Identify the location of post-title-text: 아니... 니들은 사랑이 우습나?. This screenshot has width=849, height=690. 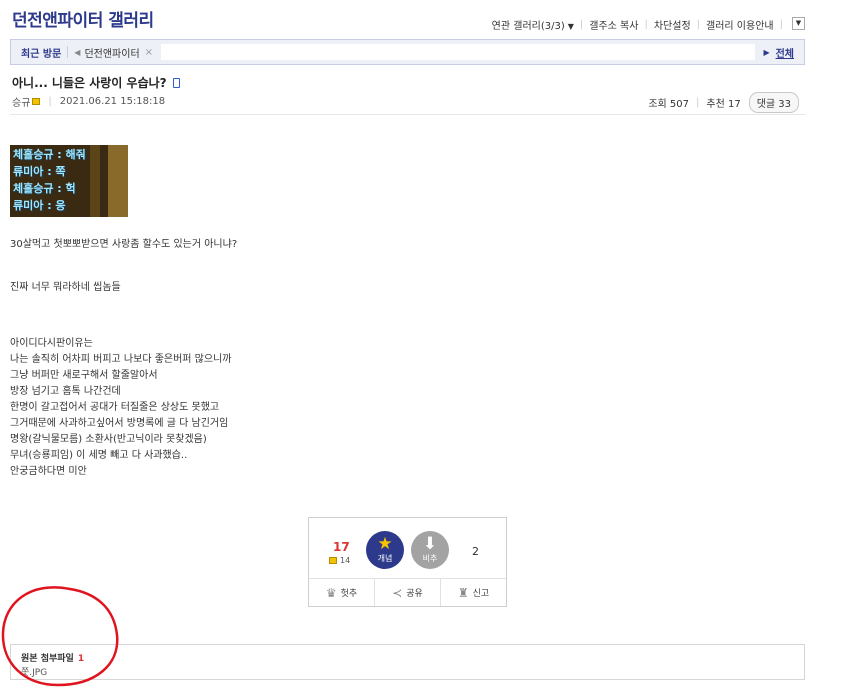
(89, 83).